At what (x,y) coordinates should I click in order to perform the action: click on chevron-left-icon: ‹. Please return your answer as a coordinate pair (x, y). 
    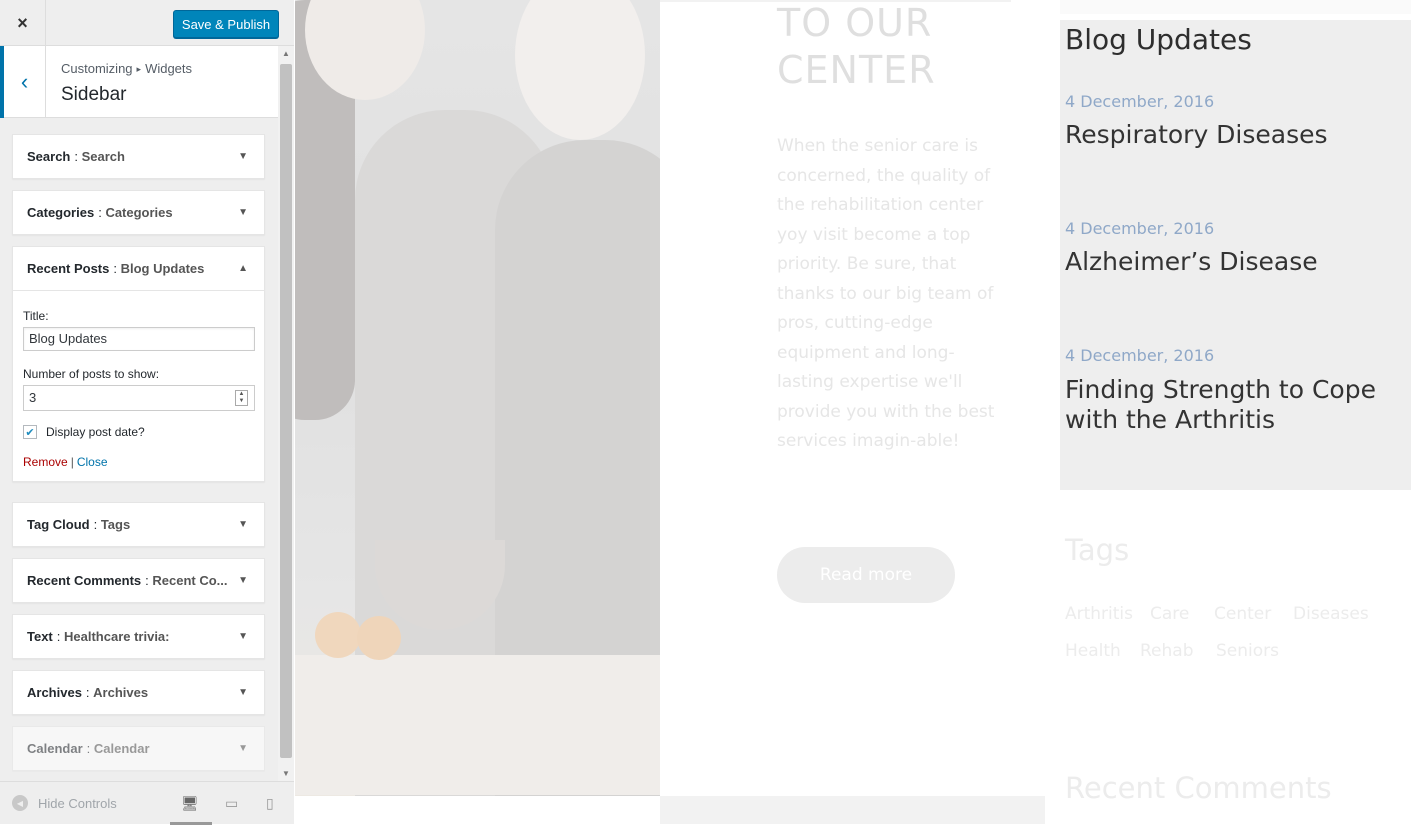
    Looking at the image, I should click on (24, 81).